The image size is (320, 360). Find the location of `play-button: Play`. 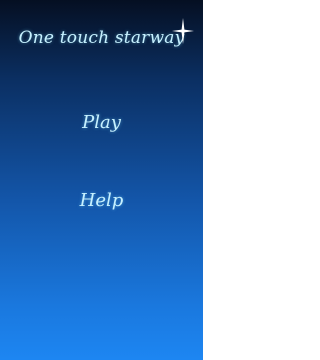

play-button: Play is located at coordinates (101, 123).